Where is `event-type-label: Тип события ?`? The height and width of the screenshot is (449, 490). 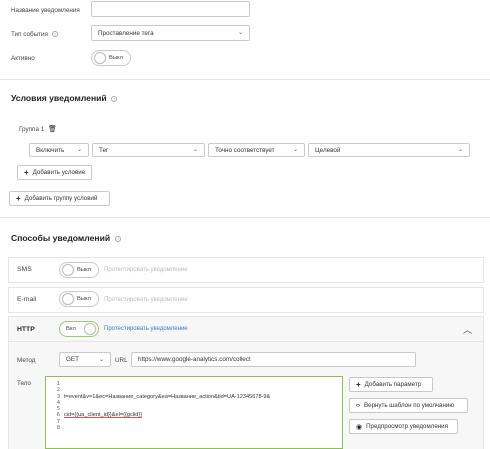
event-type-label: Тип события ? is located at coordinates (34, 34).